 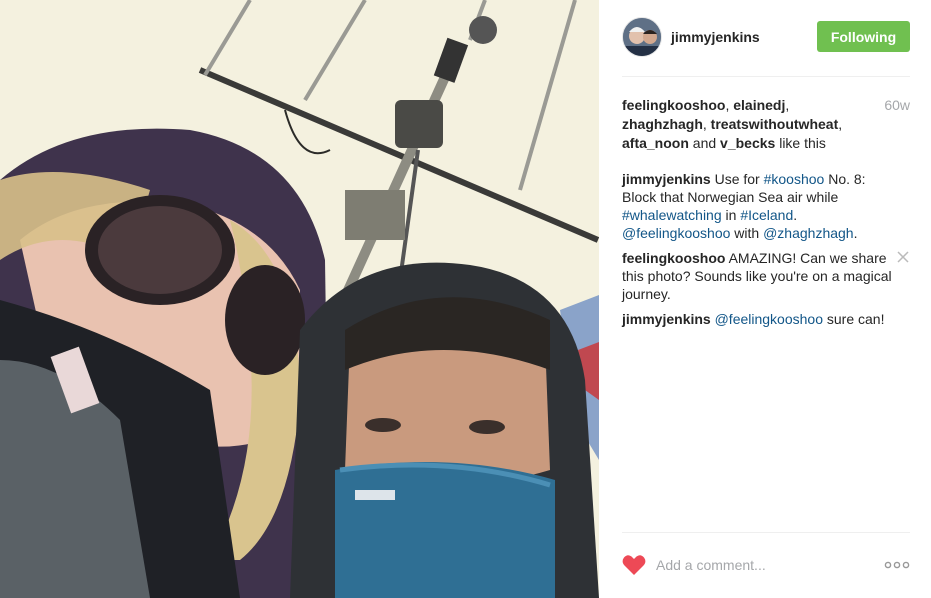 What do you see at coordinates (634, 565) in the screenshot?
I see `heart-icon` at bounding box center [634, 565].